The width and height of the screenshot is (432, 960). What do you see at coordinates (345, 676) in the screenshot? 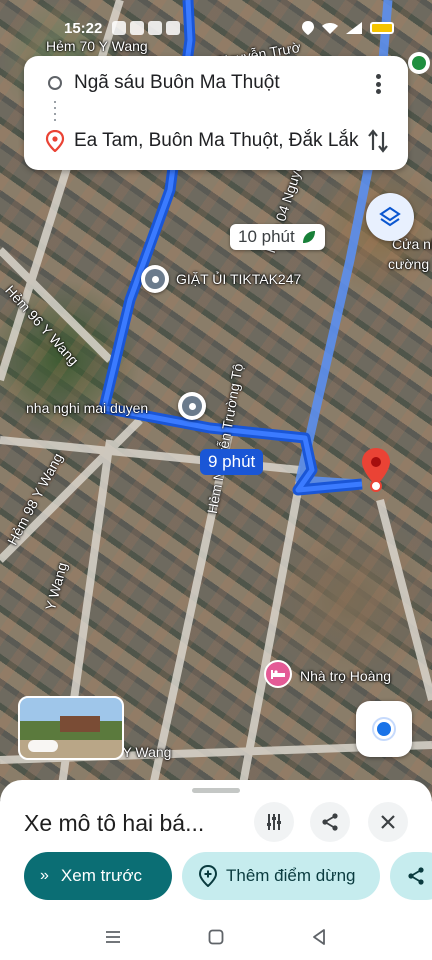
I see `place-label: Nhà trọ Hoàng` at bounding box center [345, 676].